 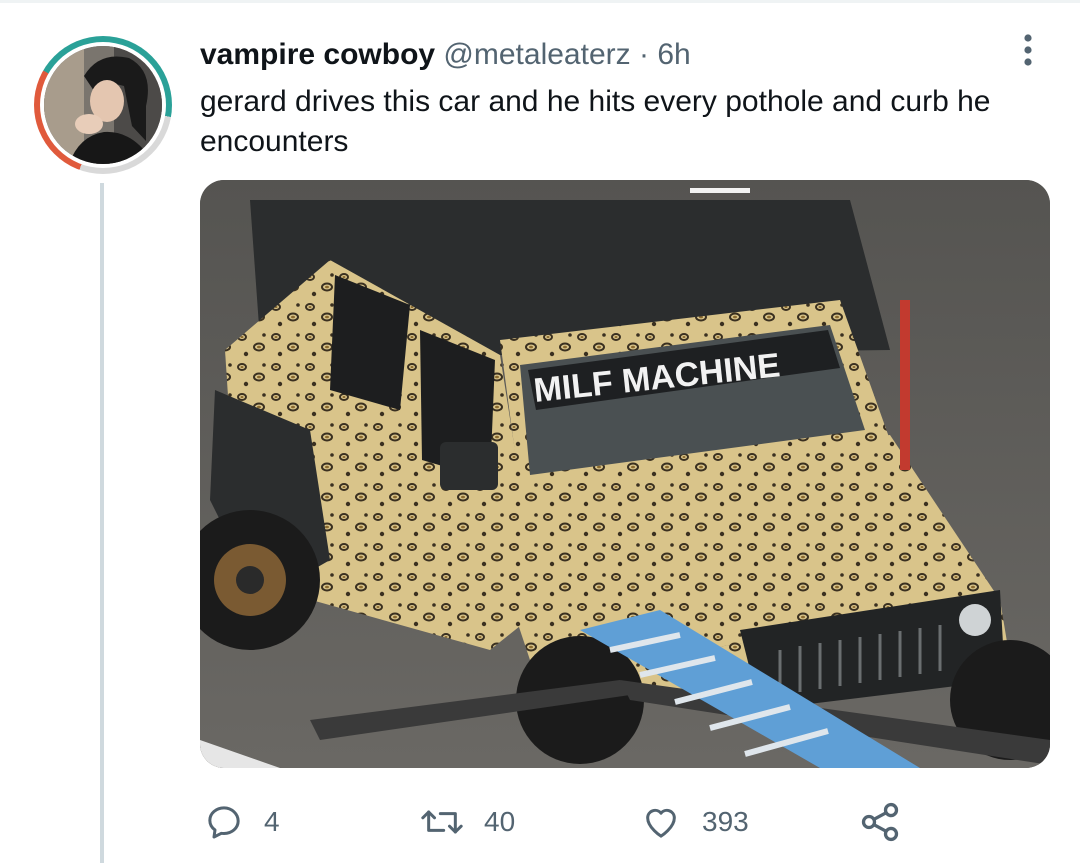 I want to click on like-button: 393, so click(x=694, y=822).